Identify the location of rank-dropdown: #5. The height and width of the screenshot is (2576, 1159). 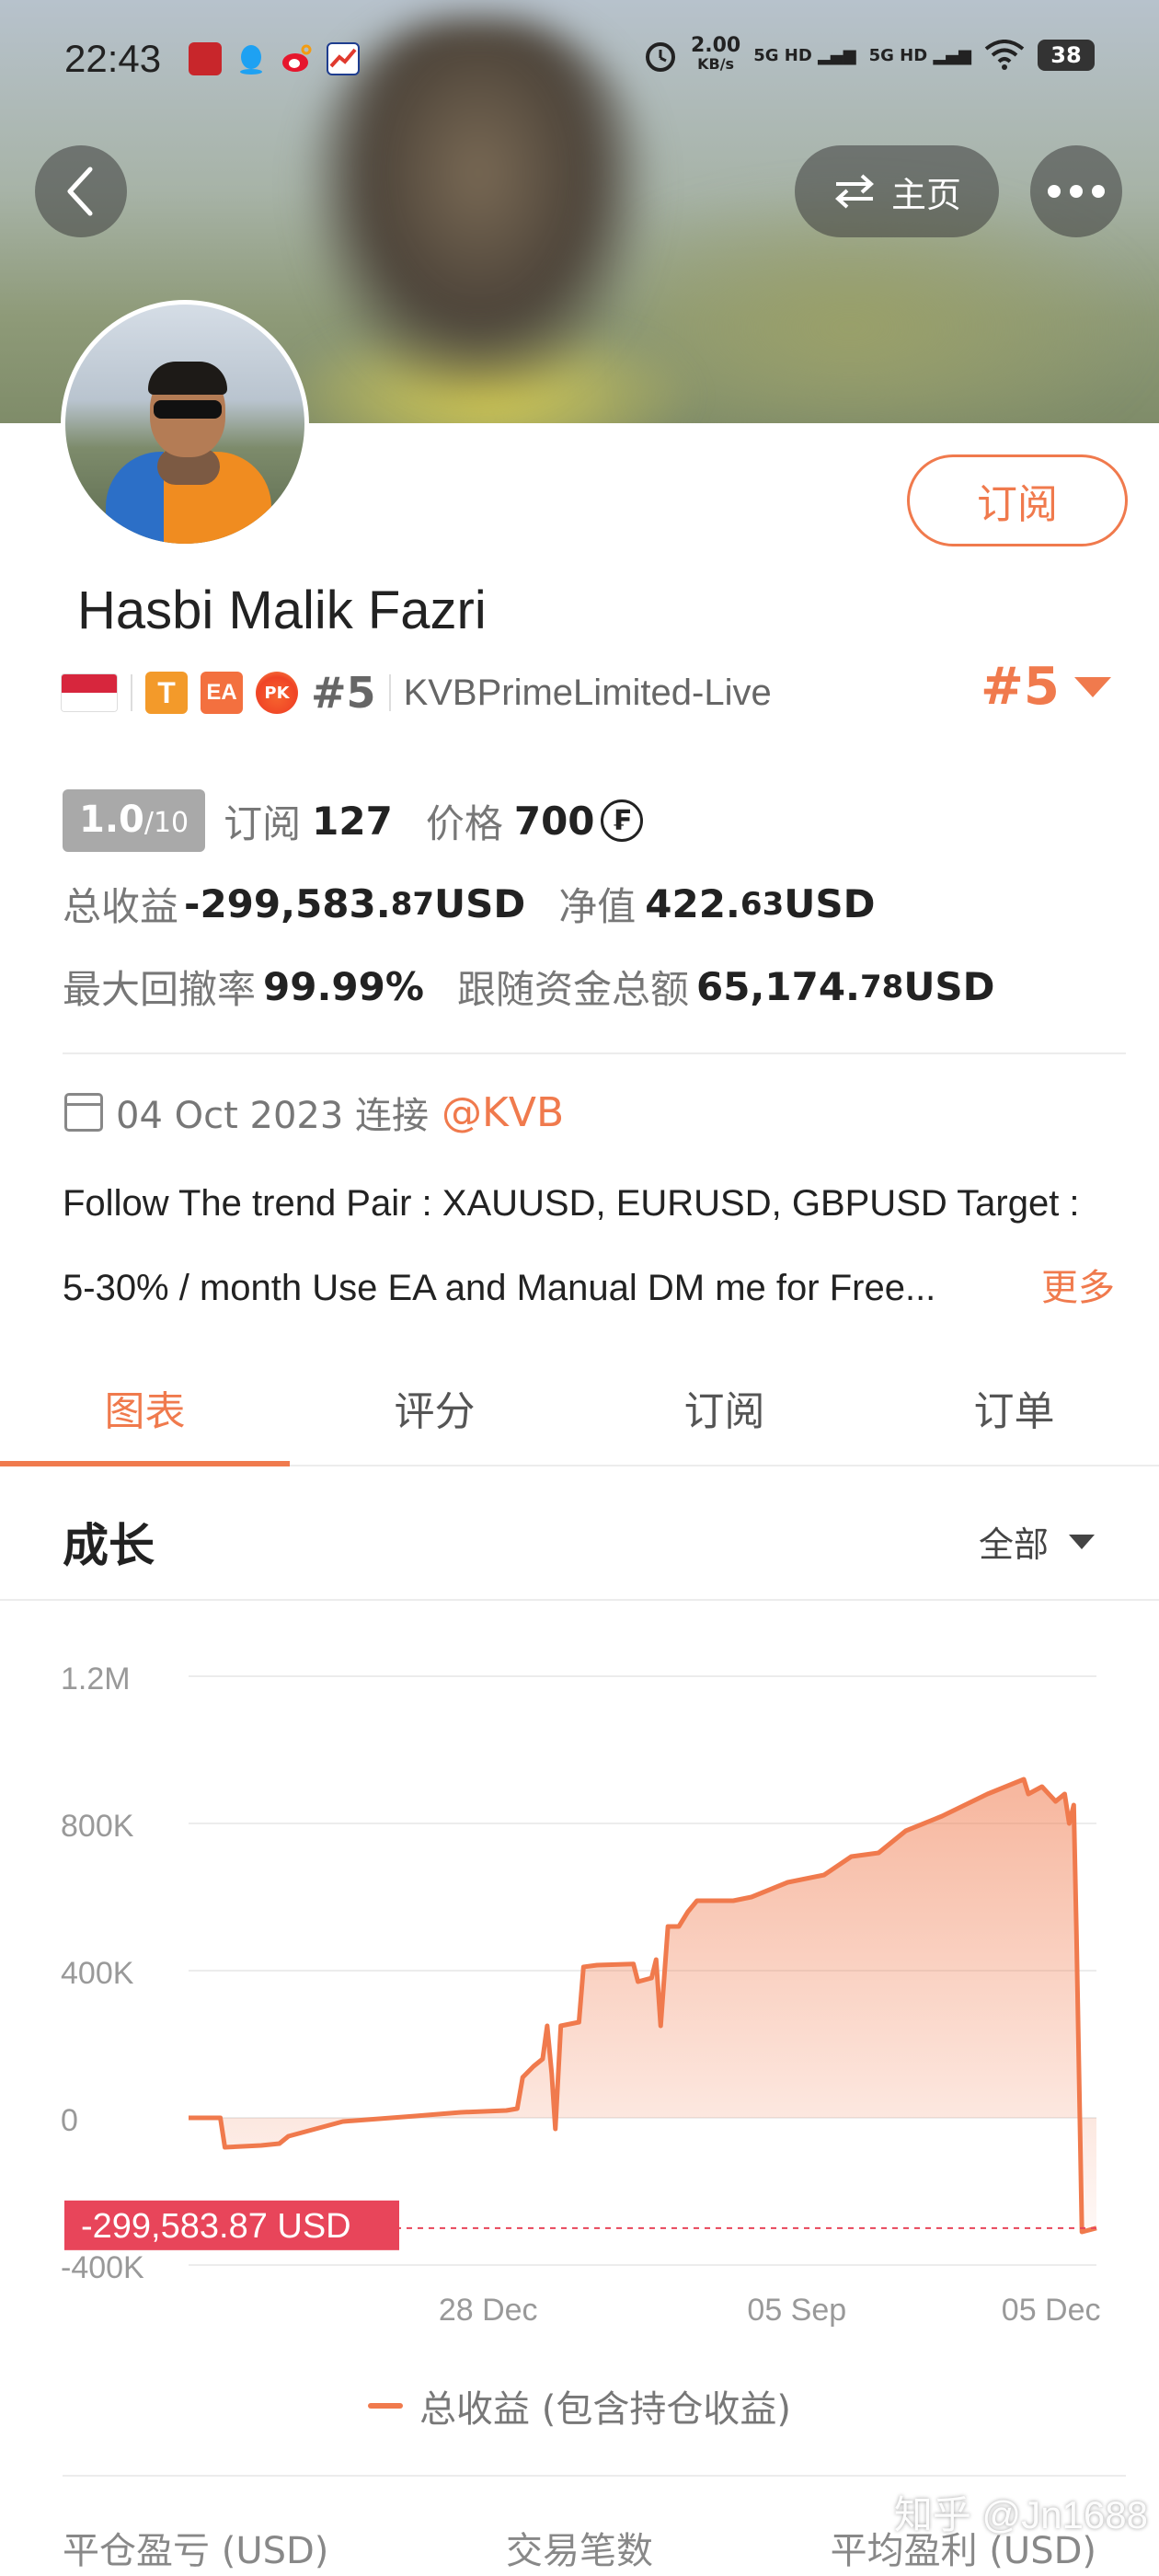
(1046, 687).